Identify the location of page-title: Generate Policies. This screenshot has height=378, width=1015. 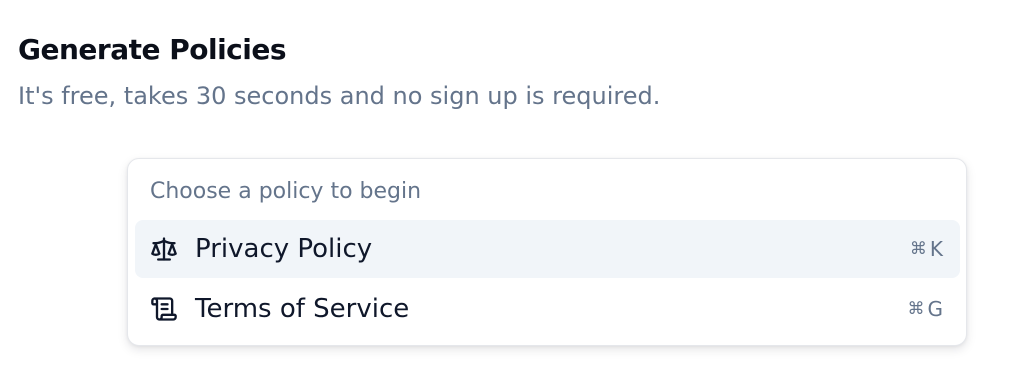
(152, 49).